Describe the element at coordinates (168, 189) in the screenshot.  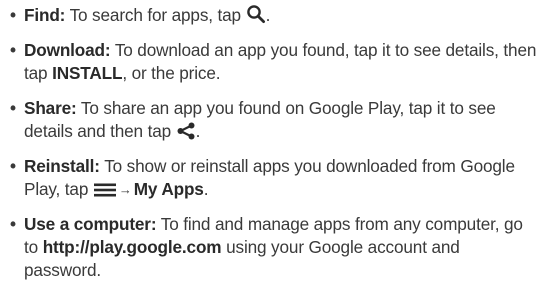
I see `my-apps-label: My Apps` at that location.